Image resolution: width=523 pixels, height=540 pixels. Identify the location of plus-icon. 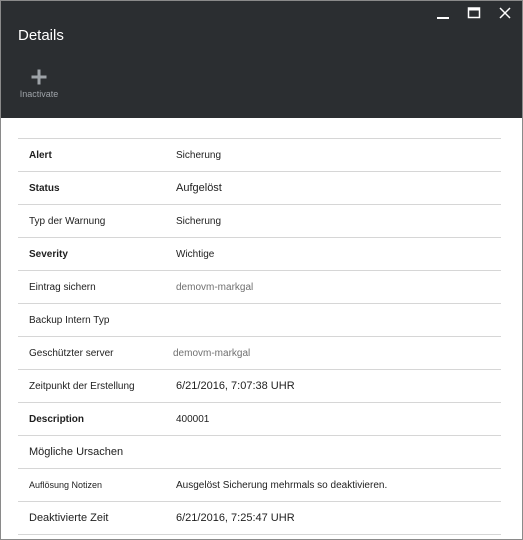
(39, 77).